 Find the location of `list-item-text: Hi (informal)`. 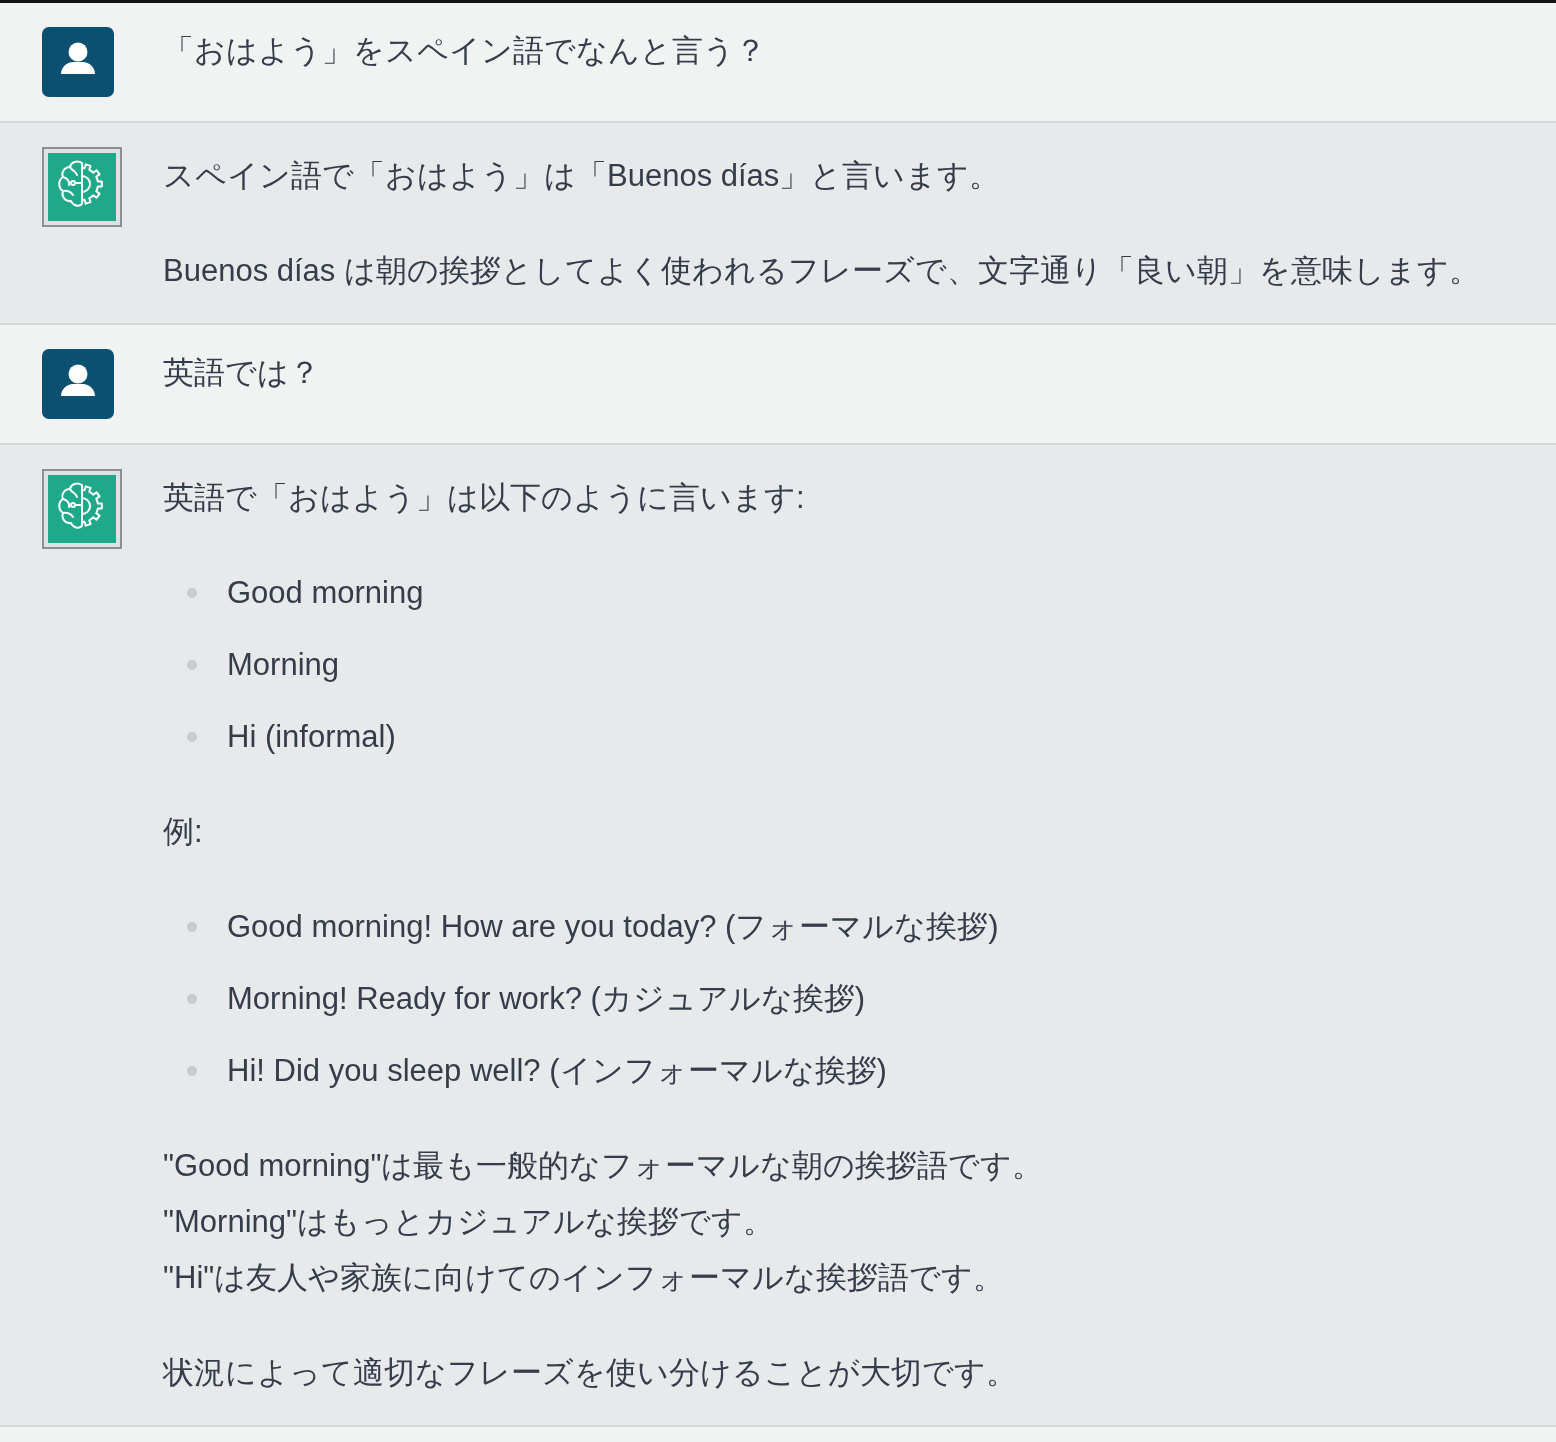

list-item-text: Hi (informal) is located at coordinates (311, 737).